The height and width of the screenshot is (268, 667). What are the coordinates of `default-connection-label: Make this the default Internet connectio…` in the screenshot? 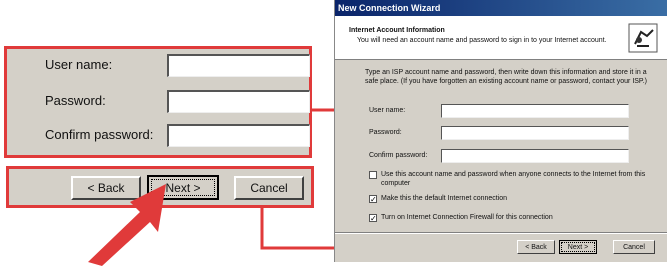 It's located at (444, 198).